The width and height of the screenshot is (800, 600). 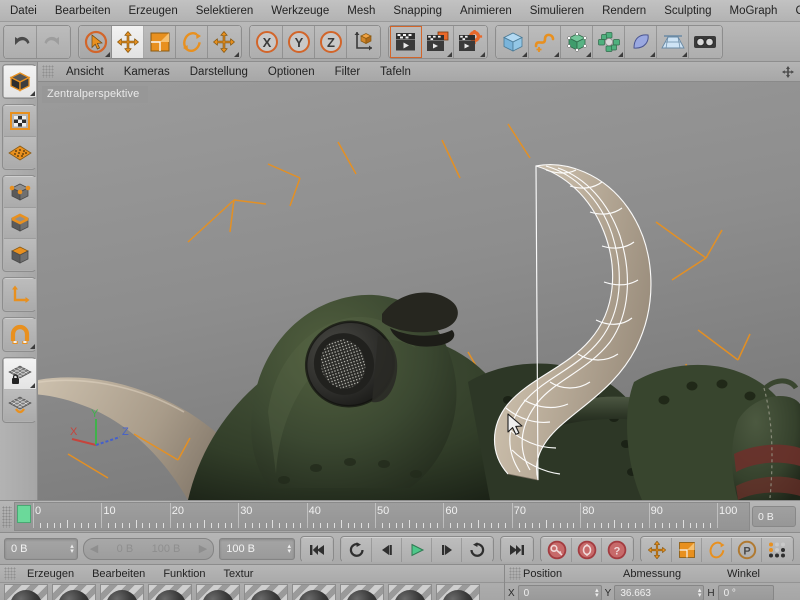 I want to click on edge-mode-button, so click(x=19, y=223).